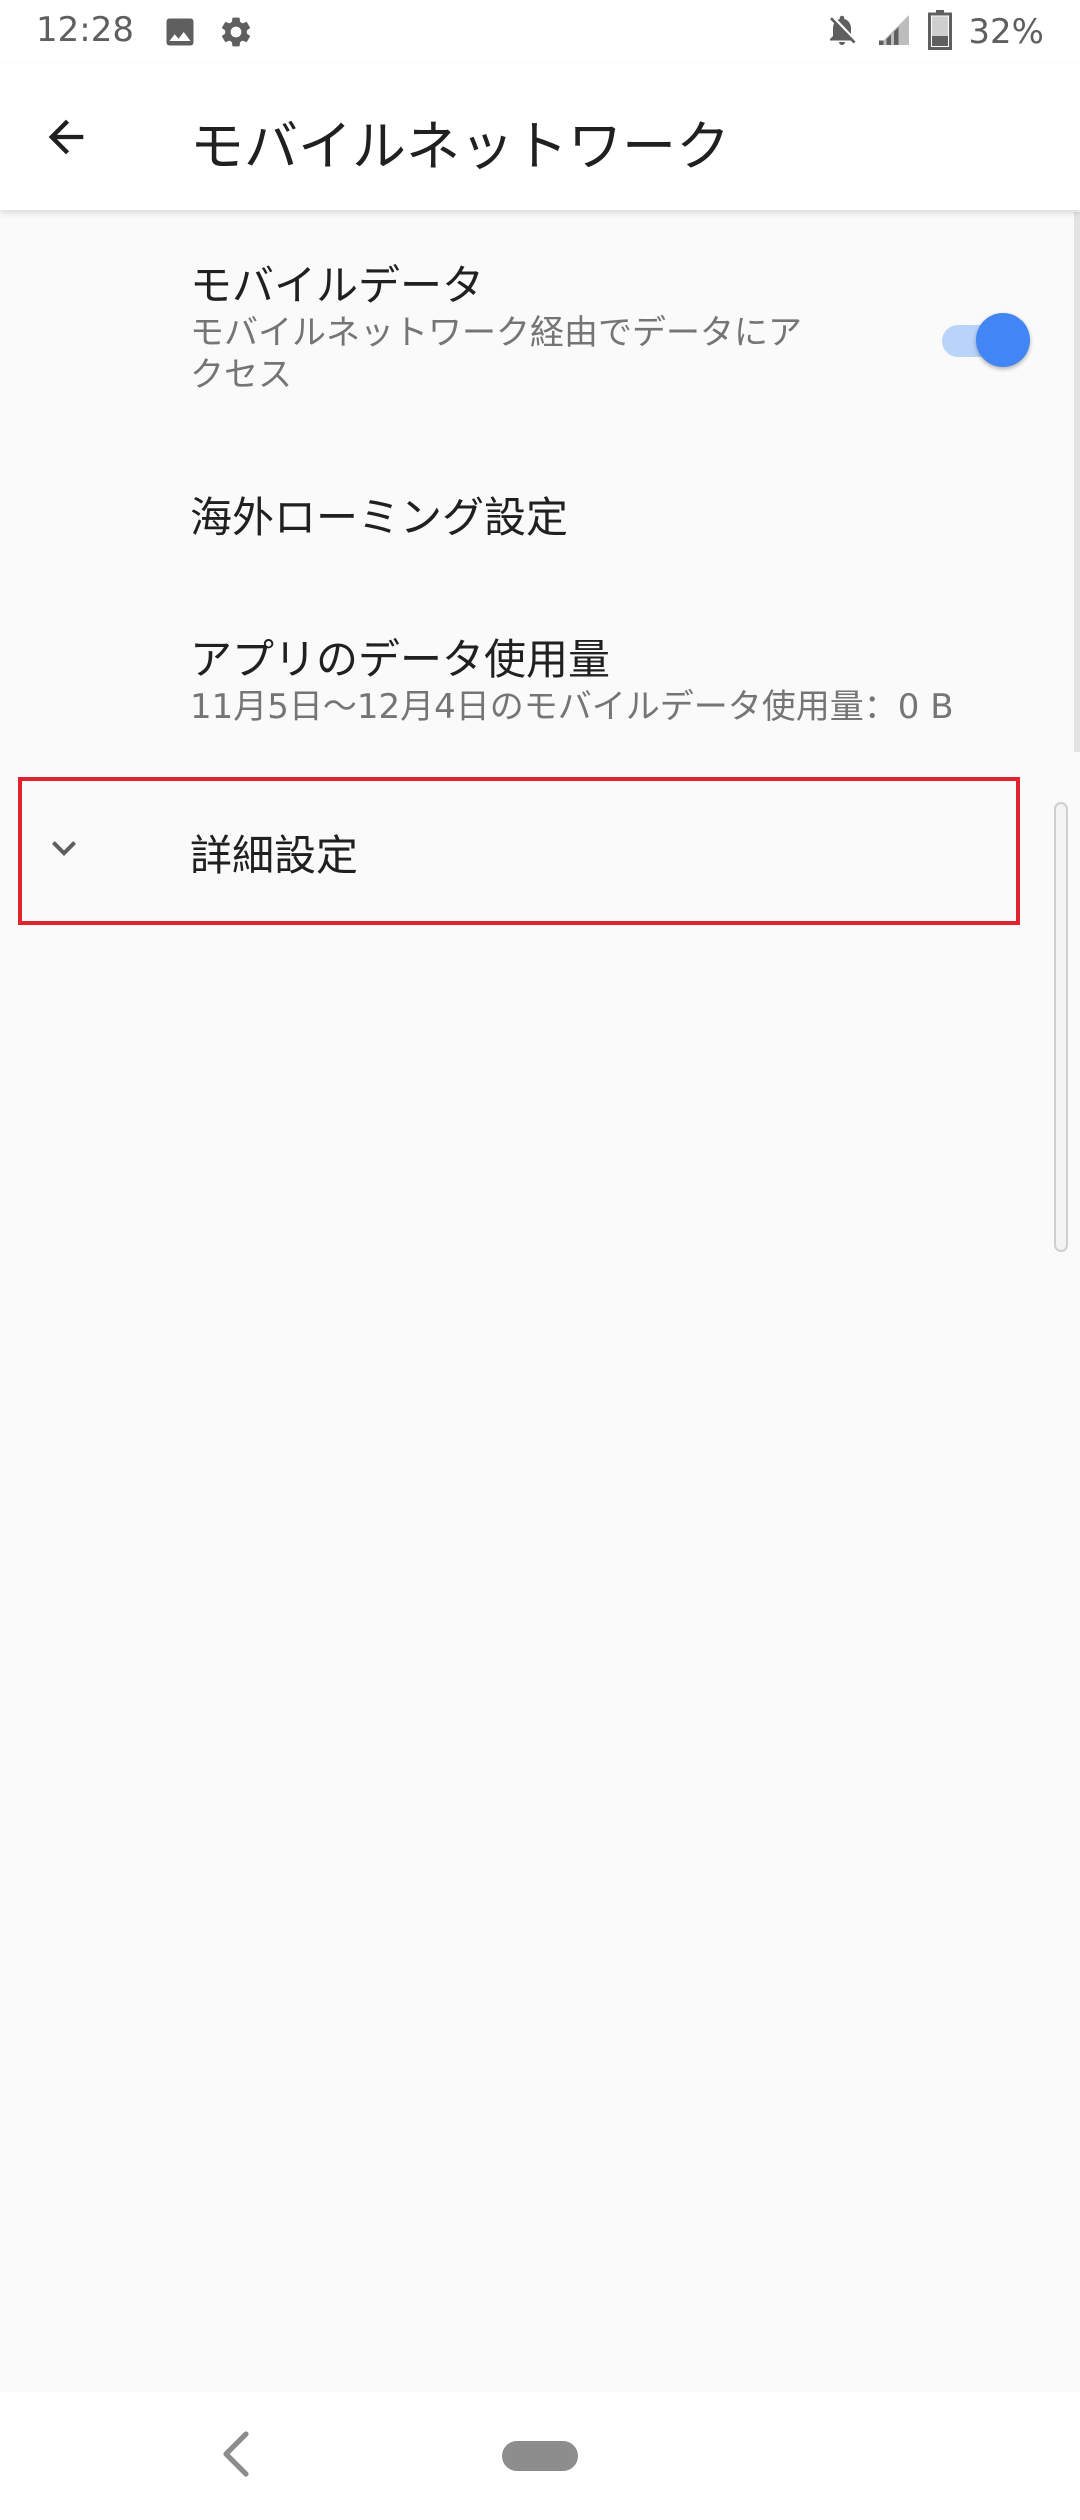  Describe the element at coordinates (894, 32) in the screenshot. I see `signal-icon` at that location.